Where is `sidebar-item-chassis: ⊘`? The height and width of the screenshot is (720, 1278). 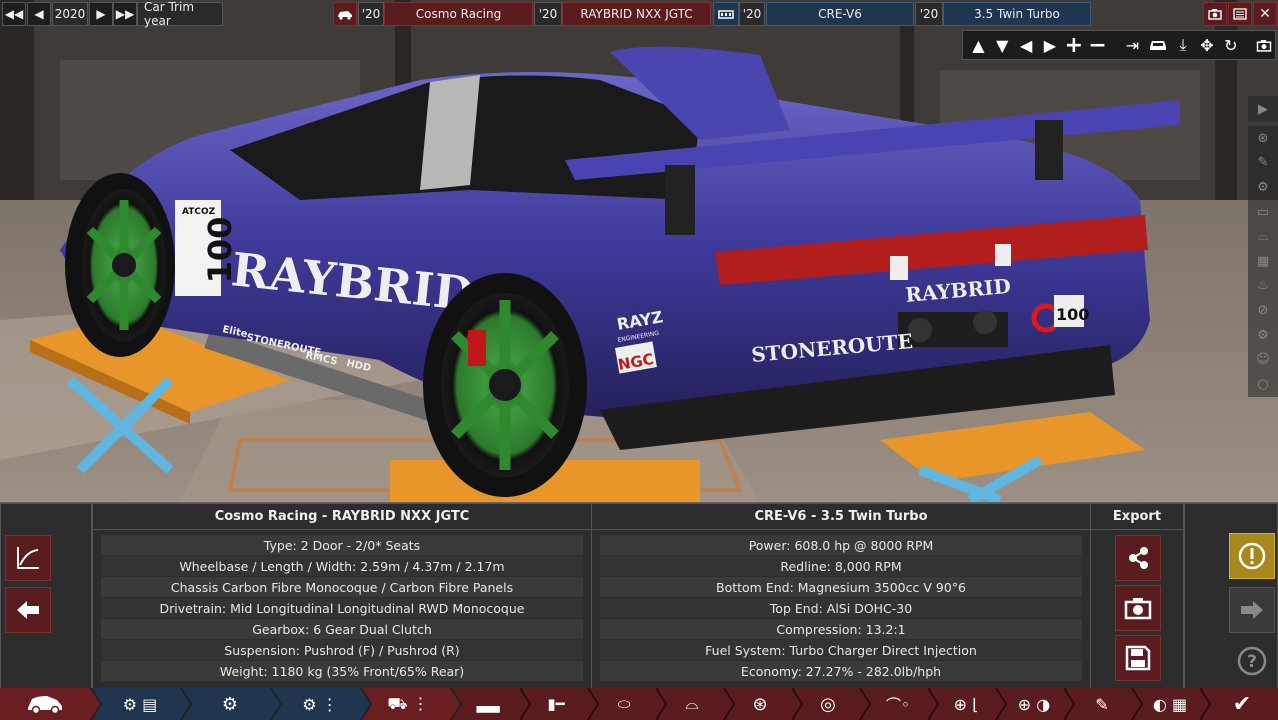 sidebar-item-chassis: ⊘ is located at coordinates (1263, 310).